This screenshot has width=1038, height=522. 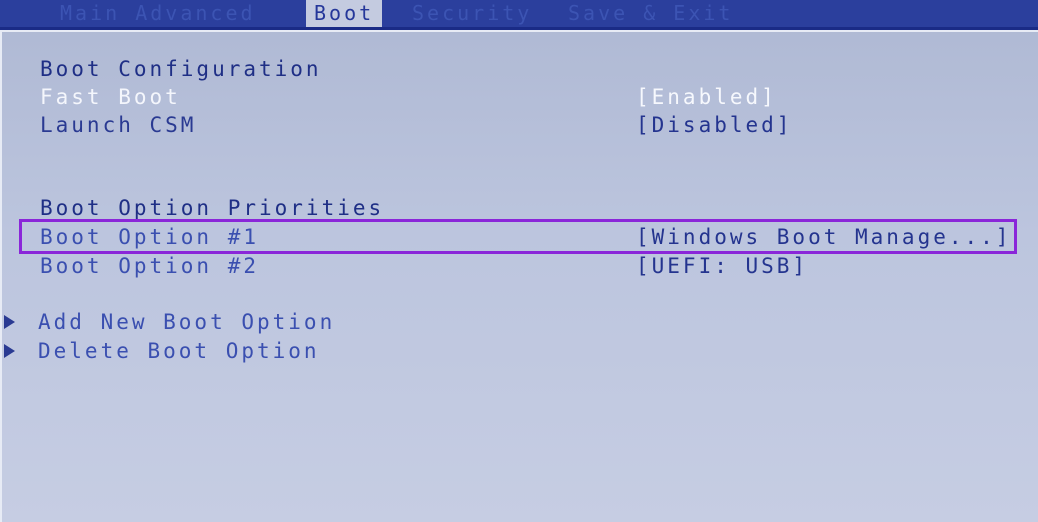 What do you see at coordinates (110, 97) in the screenshot?
I see `fast-boot-label: Fast Boot` at bounding box center [110, 97].